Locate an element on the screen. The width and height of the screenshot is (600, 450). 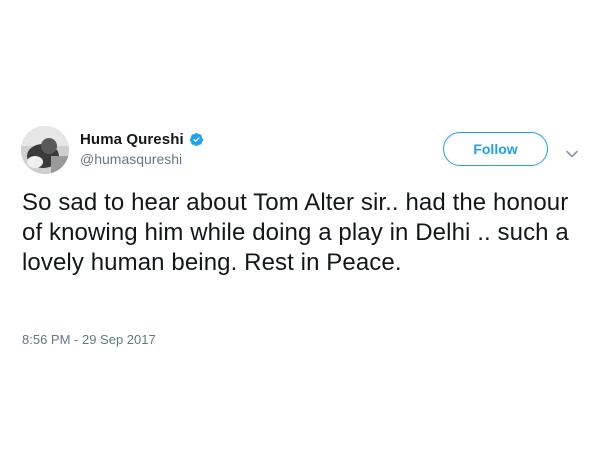
user-info: Huma Qureshi @humasqureshi is located at coordinates (142, 148).